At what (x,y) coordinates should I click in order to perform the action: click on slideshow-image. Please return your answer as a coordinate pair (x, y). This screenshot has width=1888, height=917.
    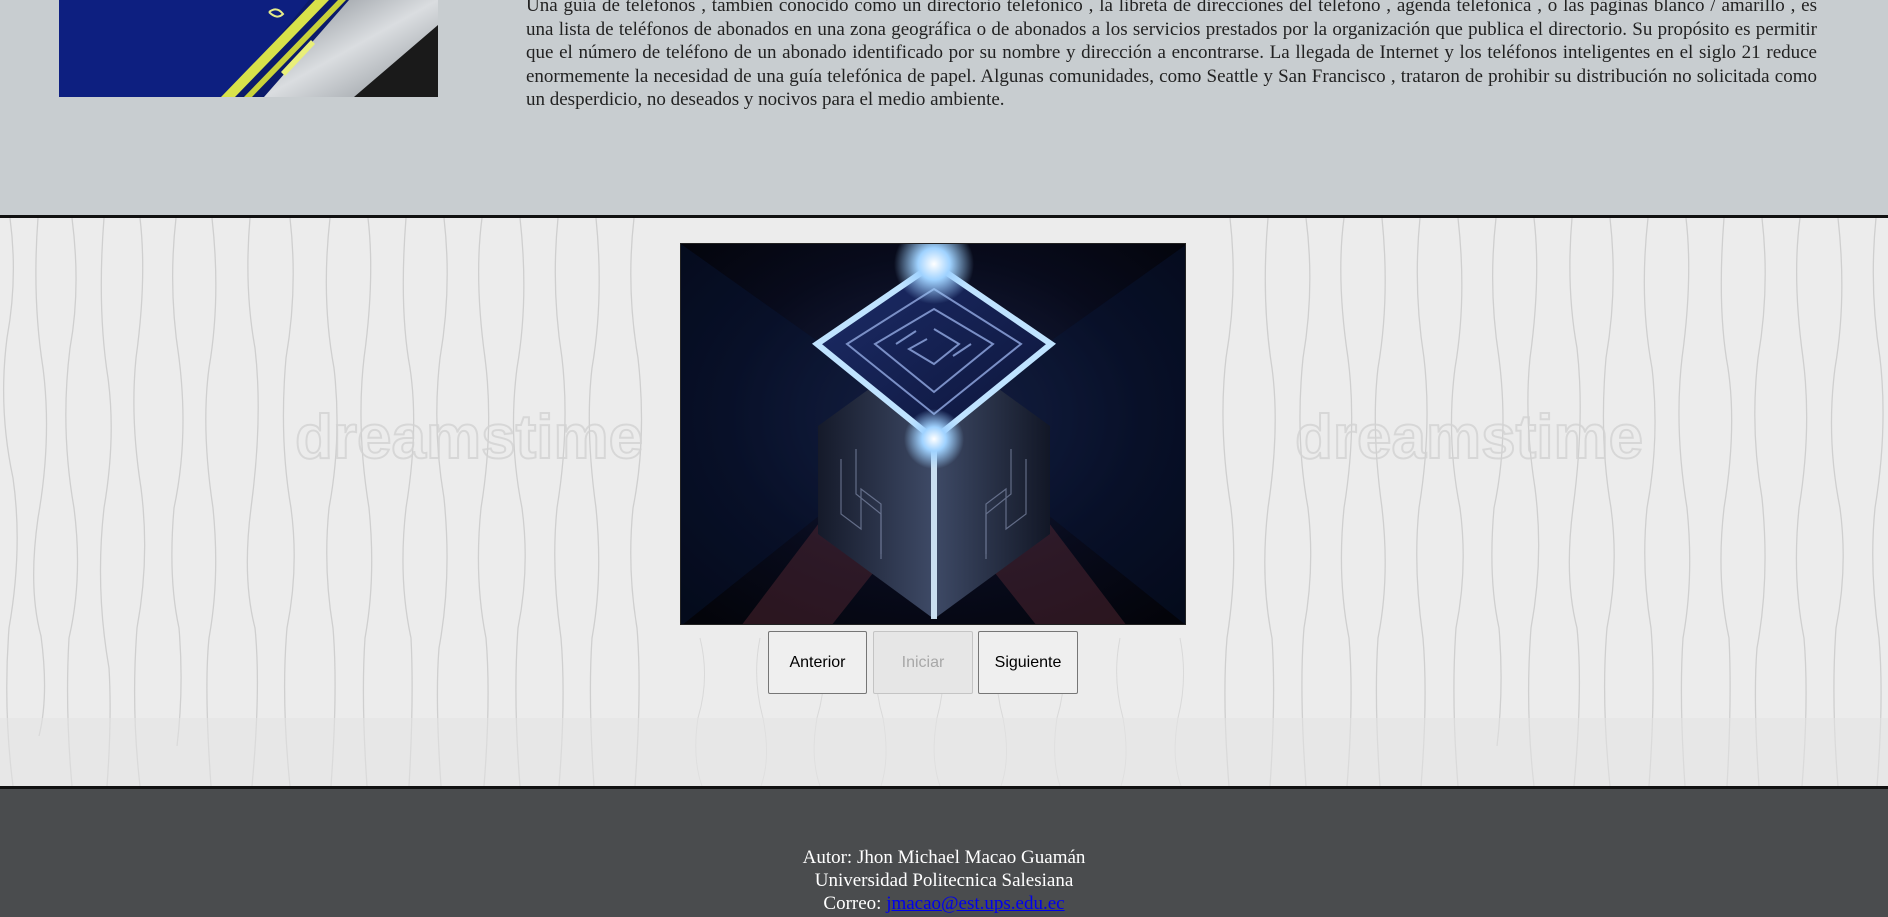
    Looking at the image, I should click on (933, 434).